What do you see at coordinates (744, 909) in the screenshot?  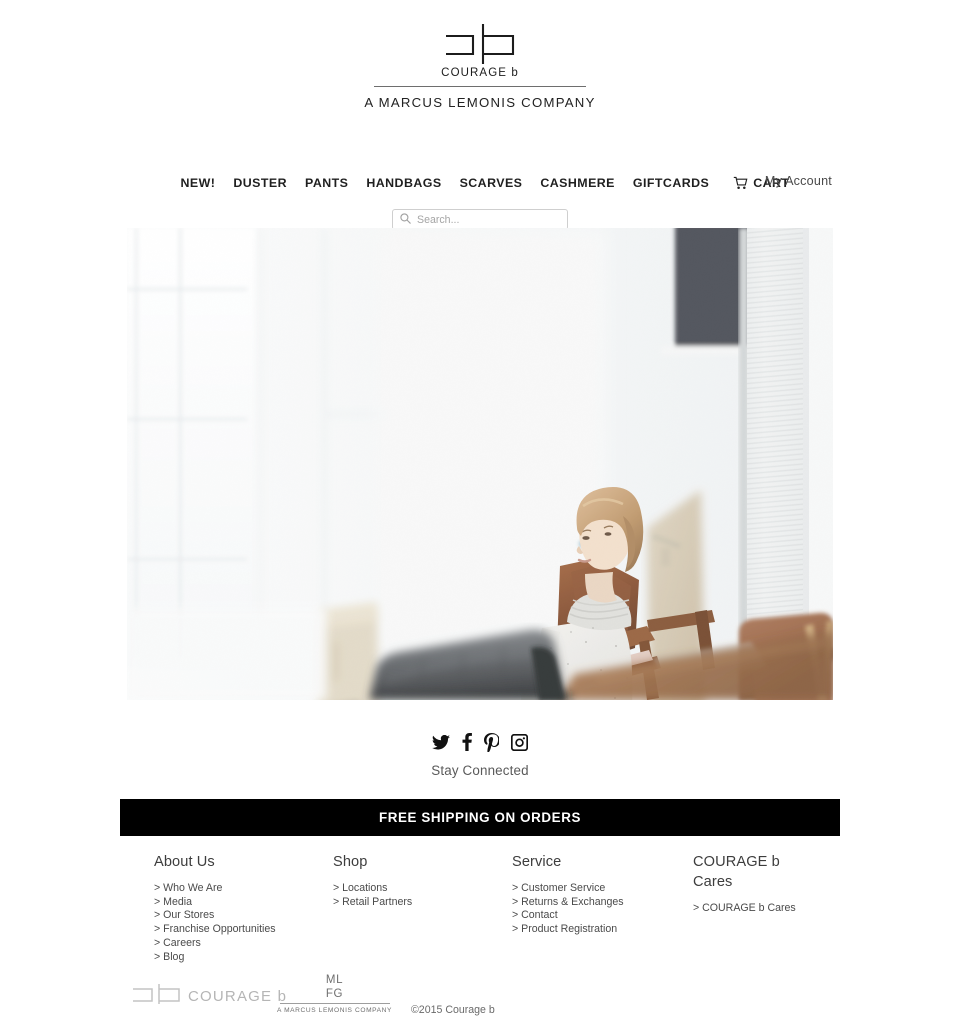 I see `footer-link-courage-b-cares: > COURAGE b Cares` at bounding box center [744, 909].